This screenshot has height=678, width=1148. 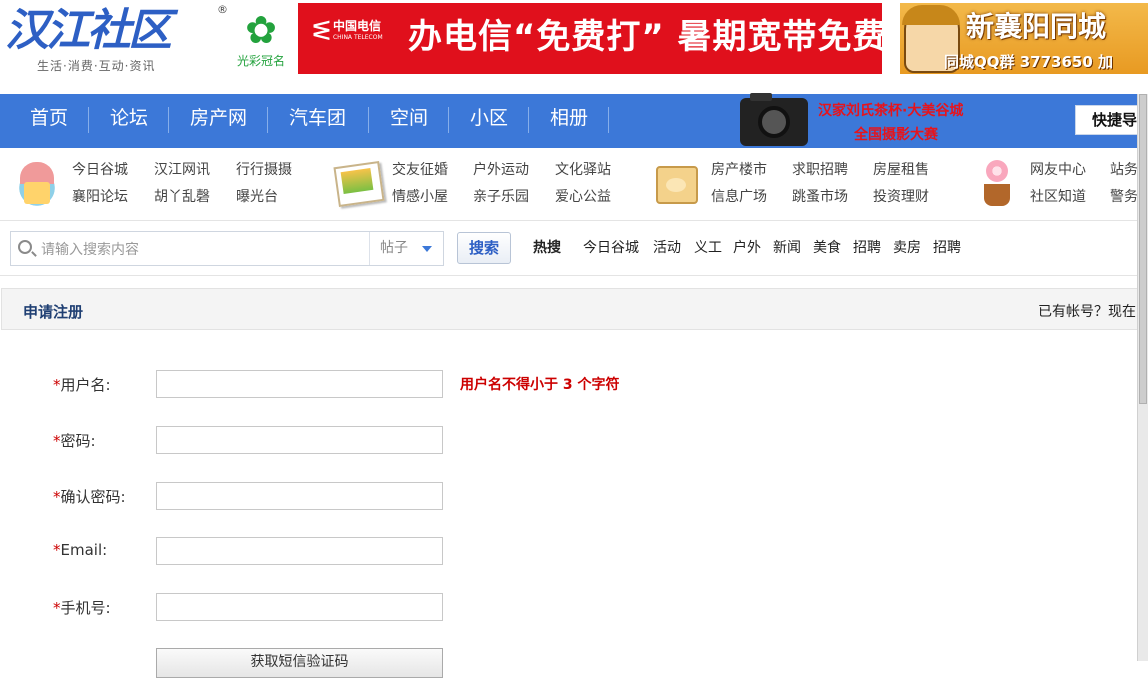 What do you see at coordinates (260, 61) in the screenshot?
I see `sponsor-label: 光彩冠名` at bounding box center [260, 61].